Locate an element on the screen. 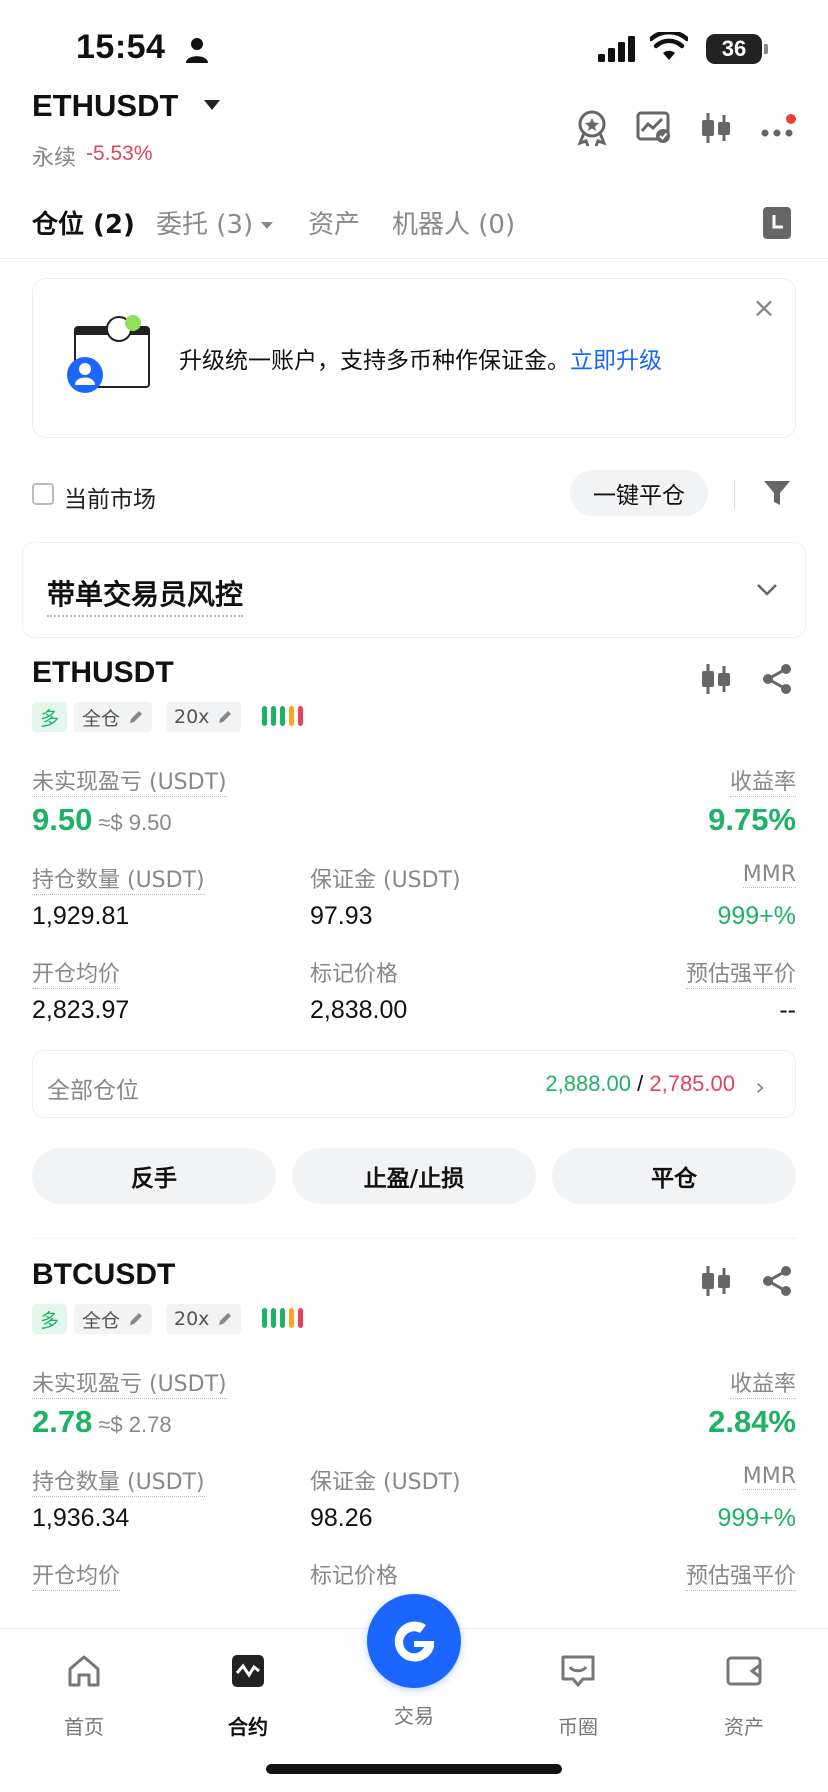 The image size is (828, 1792). roe-value: 9.75% is located at coordinates (752, 819).